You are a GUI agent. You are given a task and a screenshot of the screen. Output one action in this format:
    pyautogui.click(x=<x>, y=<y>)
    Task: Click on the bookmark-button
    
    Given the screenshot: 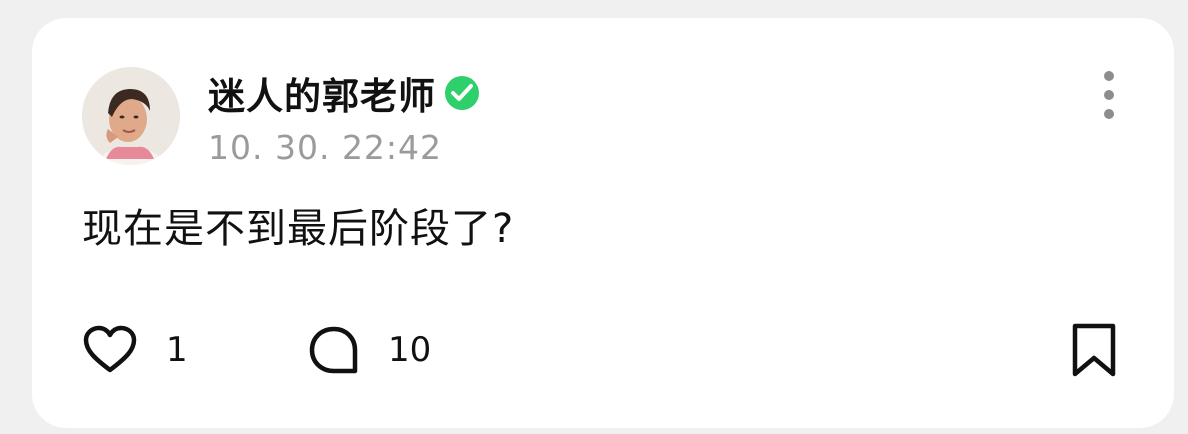 What is the action you would take?
    pyautogui.click(x=1094, y=350)
    